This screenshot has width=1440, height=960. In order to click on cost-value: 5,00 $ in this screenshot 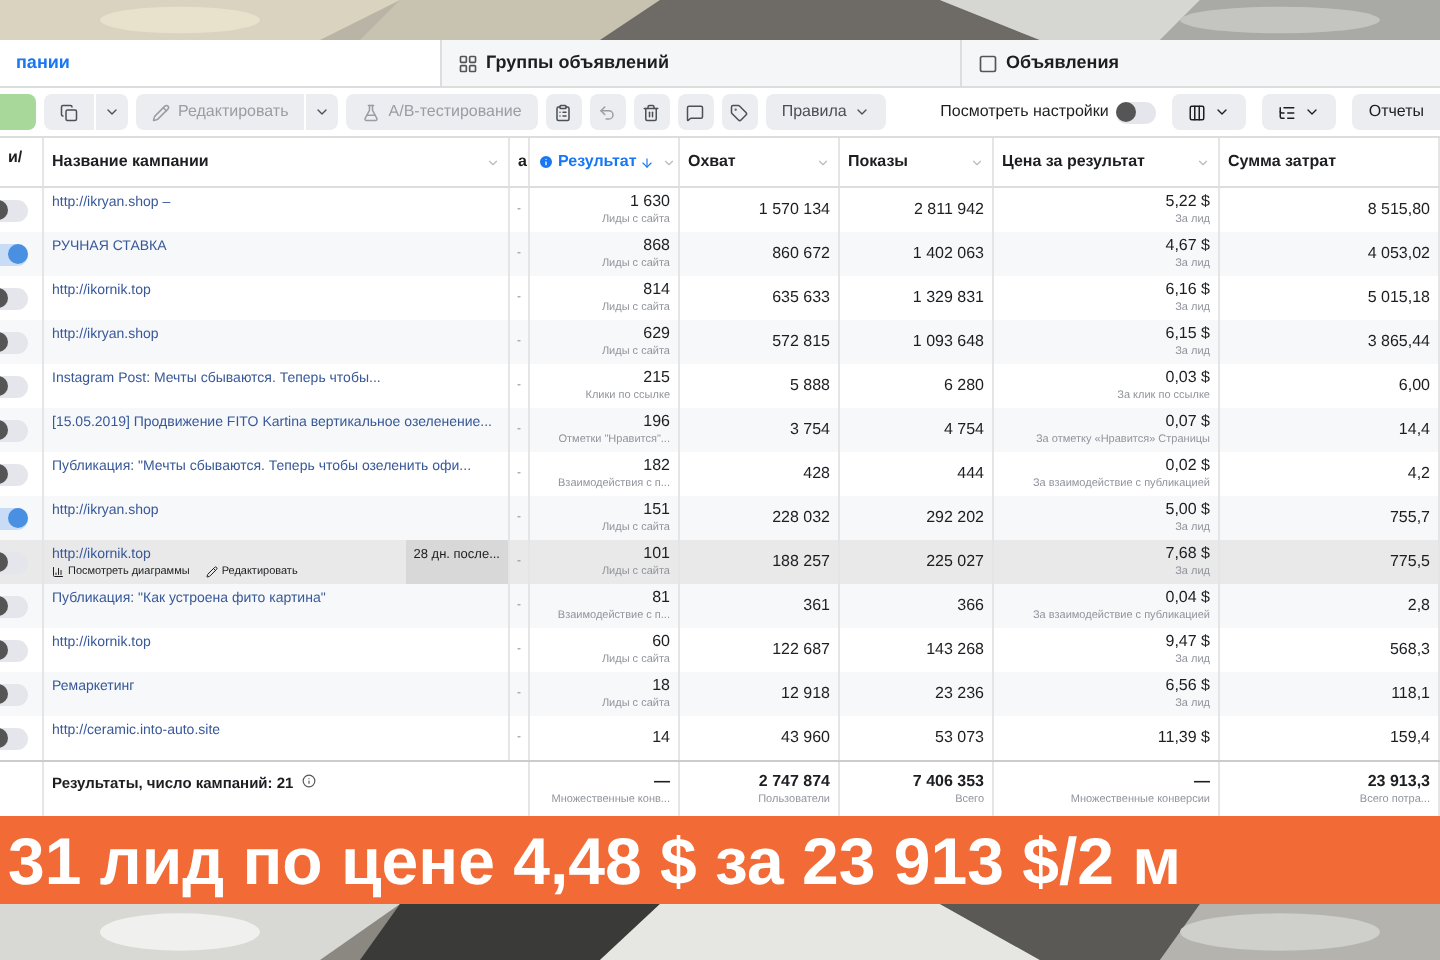, I will do `click(1187, 510)`.